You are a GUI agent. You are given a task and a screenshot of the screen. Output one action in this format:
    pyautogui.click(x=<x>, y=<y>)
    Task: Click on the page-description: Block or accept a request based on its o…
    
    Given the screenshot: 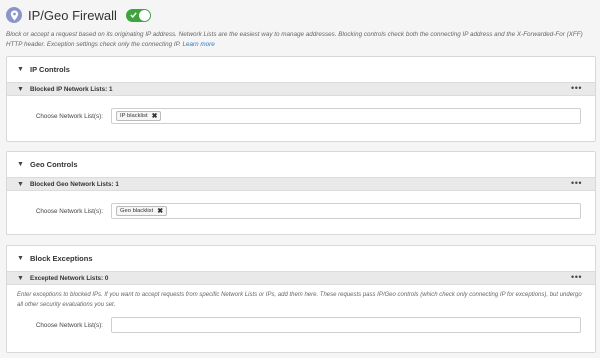 What is the action you would take?
    pyautogui.click(x=302, y=40)
    